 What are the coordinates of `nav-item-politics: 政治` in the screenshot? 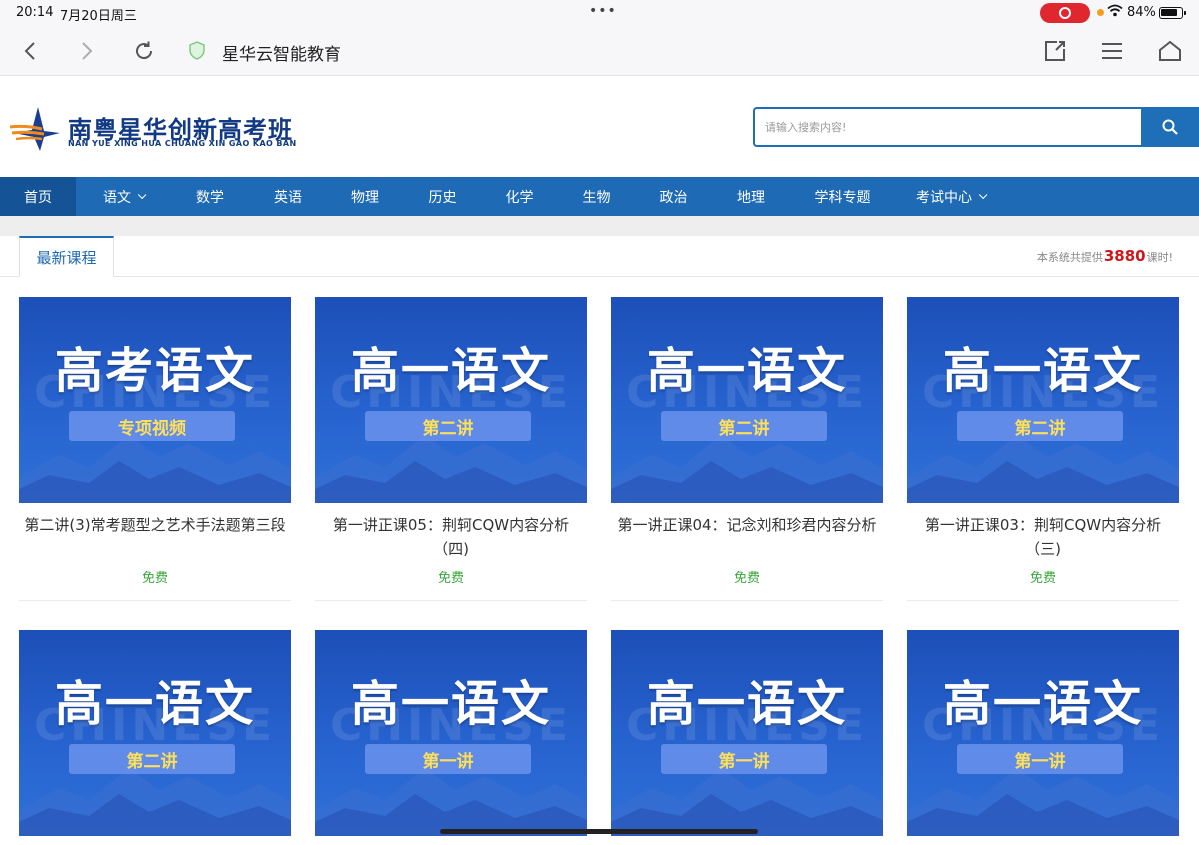 It's located at (673, 196).